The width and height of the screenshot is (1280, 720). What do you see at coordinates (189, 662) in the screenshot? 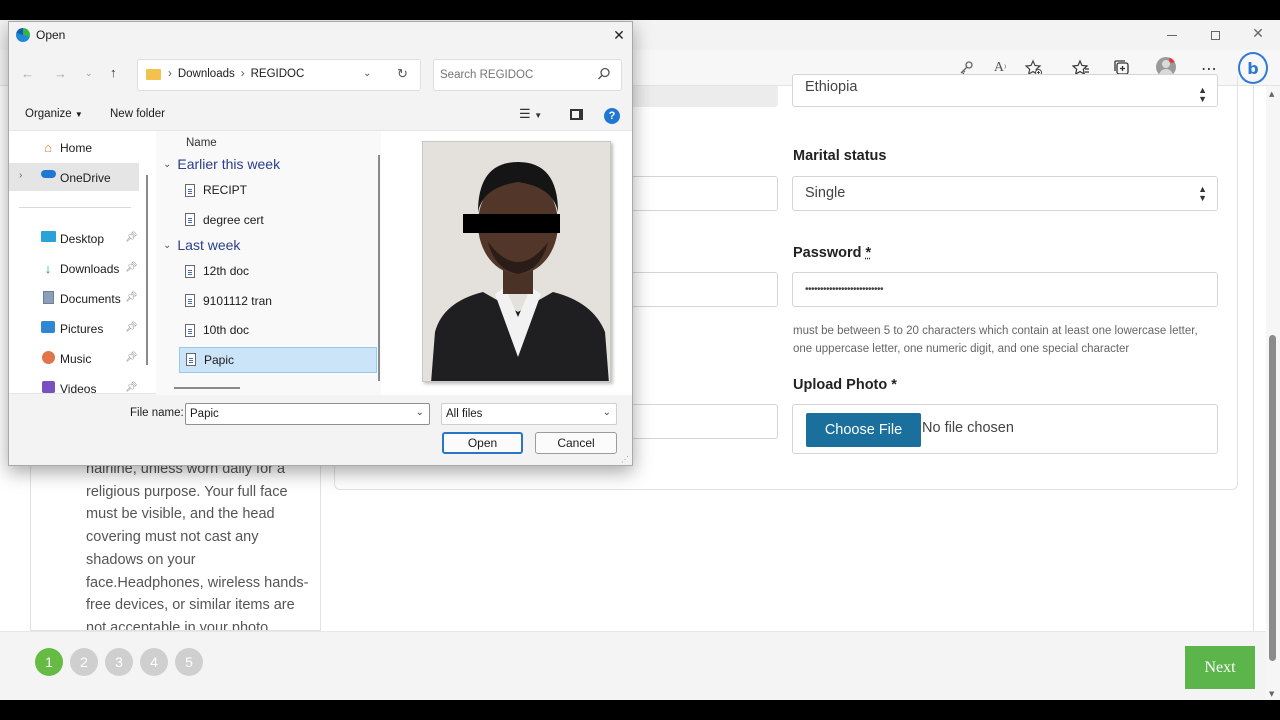
I see `step-5: 5` at bounding box center [189, 662].